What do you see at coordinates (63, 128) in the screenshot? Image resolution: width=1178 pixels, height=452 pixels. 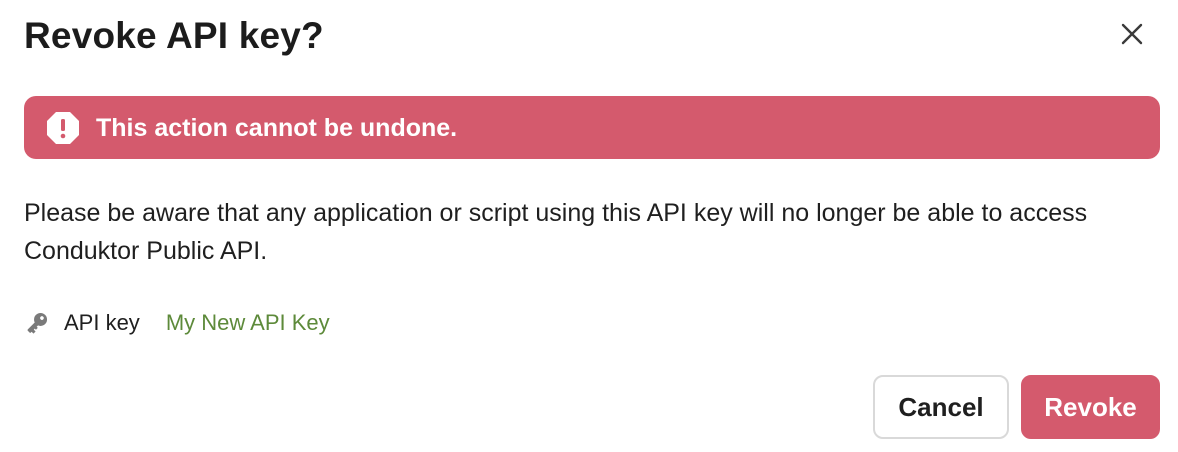 I see `alert-octagon-icon` at bounding box center [63, 128].